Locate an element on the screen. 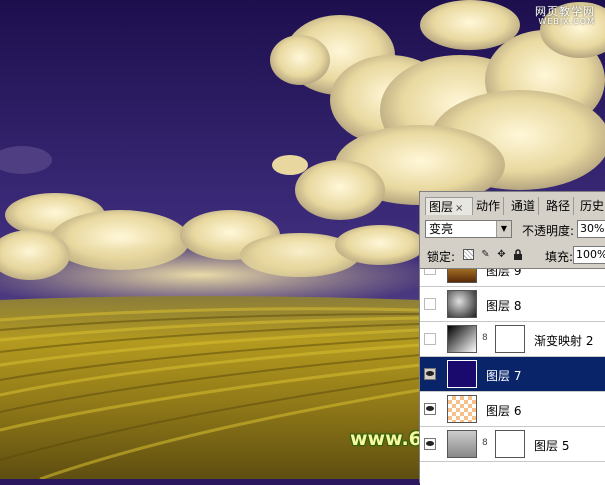 The width and height of the screenshot is (605, 485). layer-name: 图层 7 is located at coordinates (504, 376).